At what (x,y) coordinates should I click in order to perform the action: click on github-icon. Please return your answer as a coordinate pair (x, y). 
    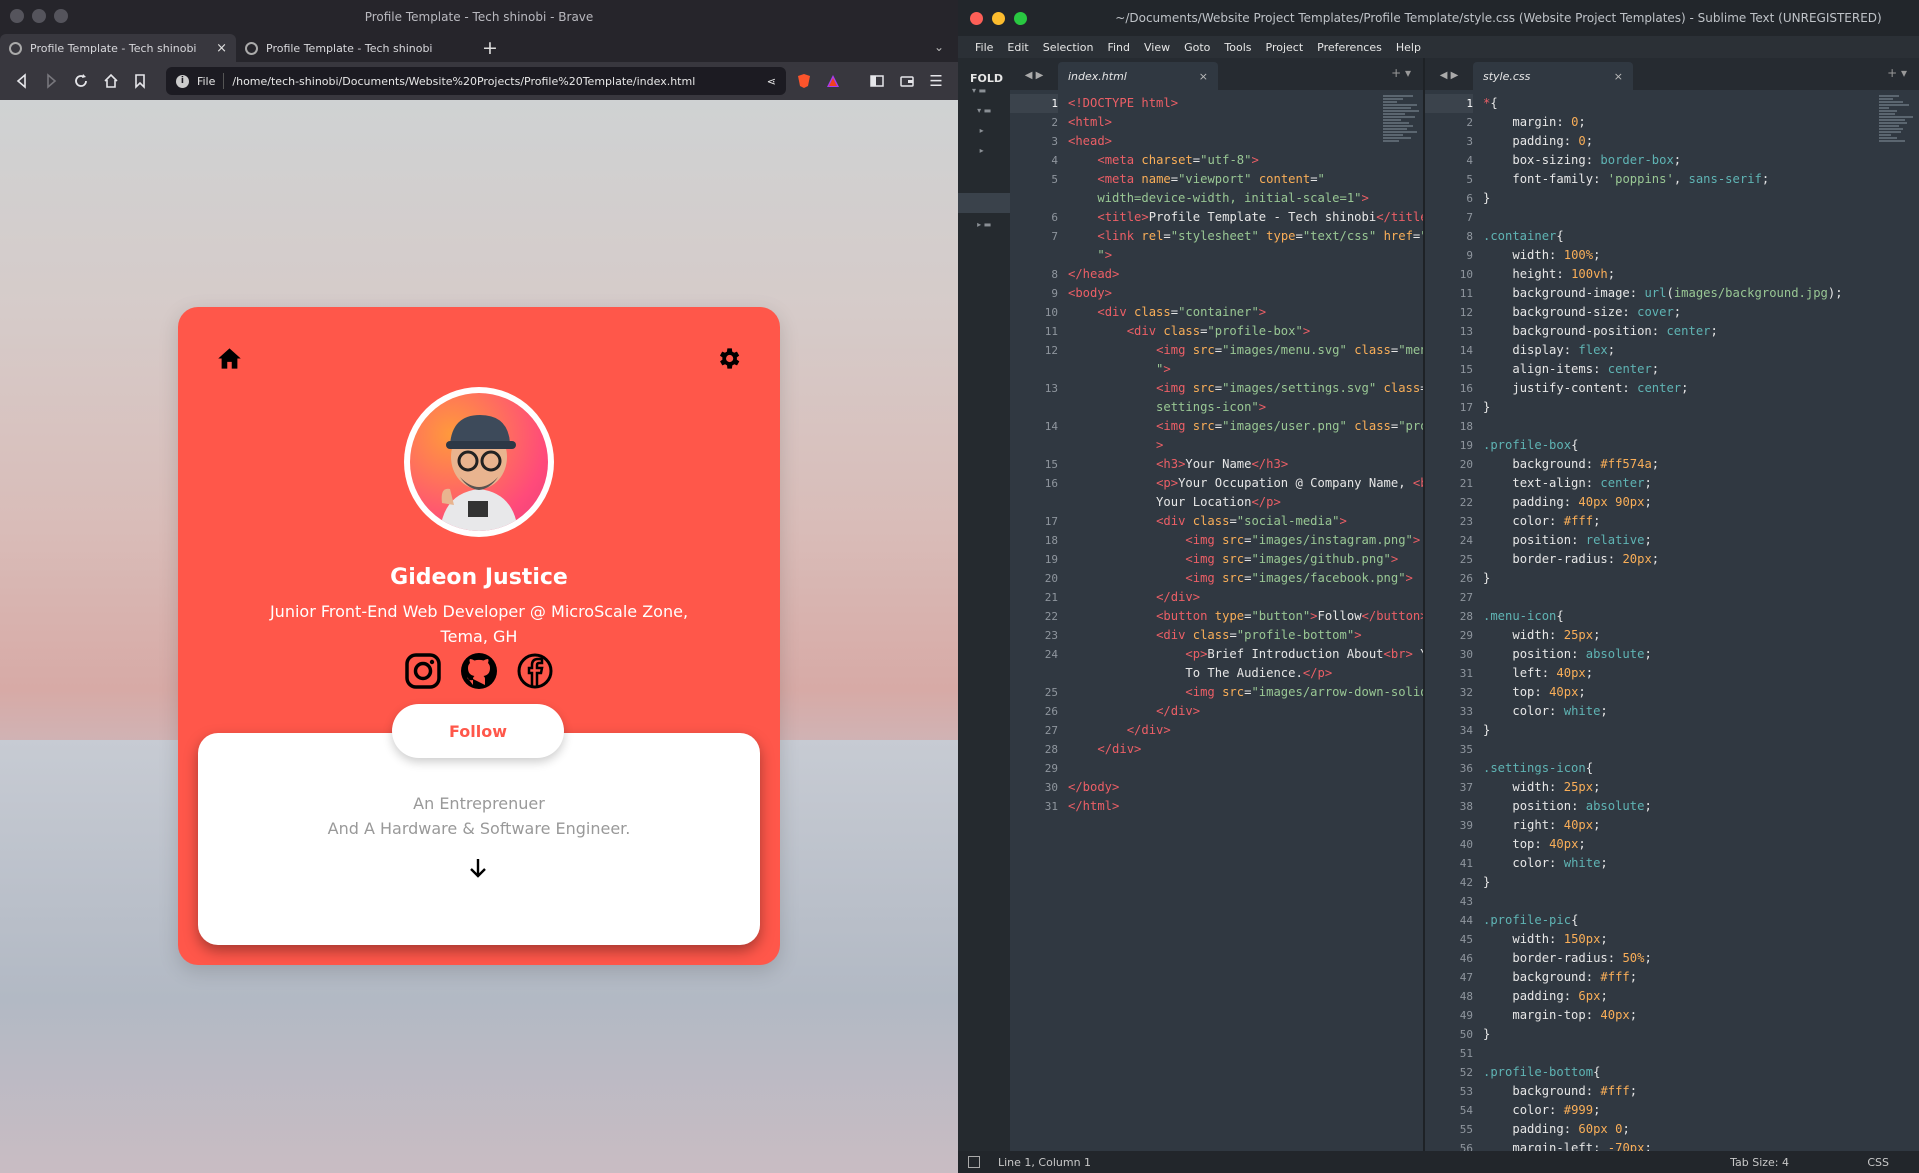
    Looking at the image, I should click on (479, 671).